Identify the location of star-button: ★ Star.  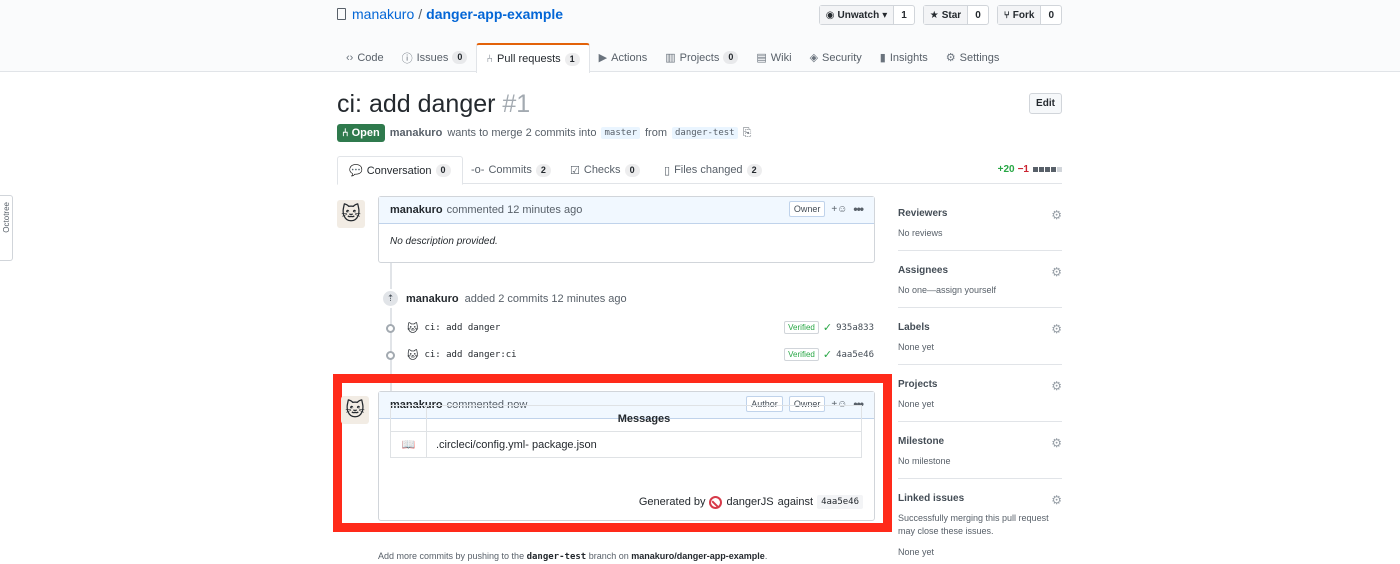
(946, 15).